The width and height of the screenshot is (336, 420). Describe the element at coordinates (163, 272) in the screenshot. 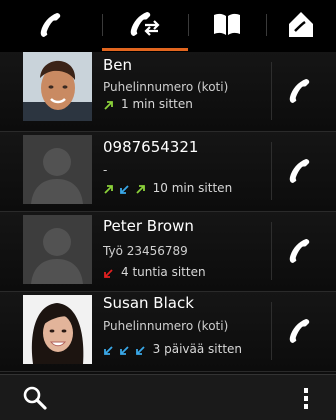

I see `call-time: 4 tuntia sitten` at that location.